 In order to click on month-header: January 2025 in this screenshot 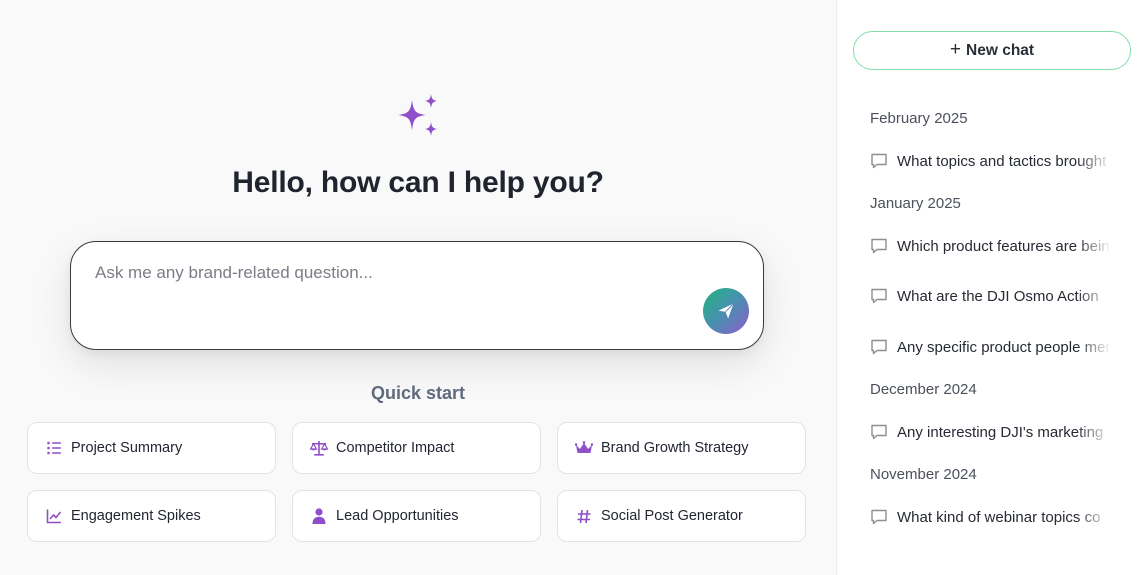, I will do `click(915, 203)`.